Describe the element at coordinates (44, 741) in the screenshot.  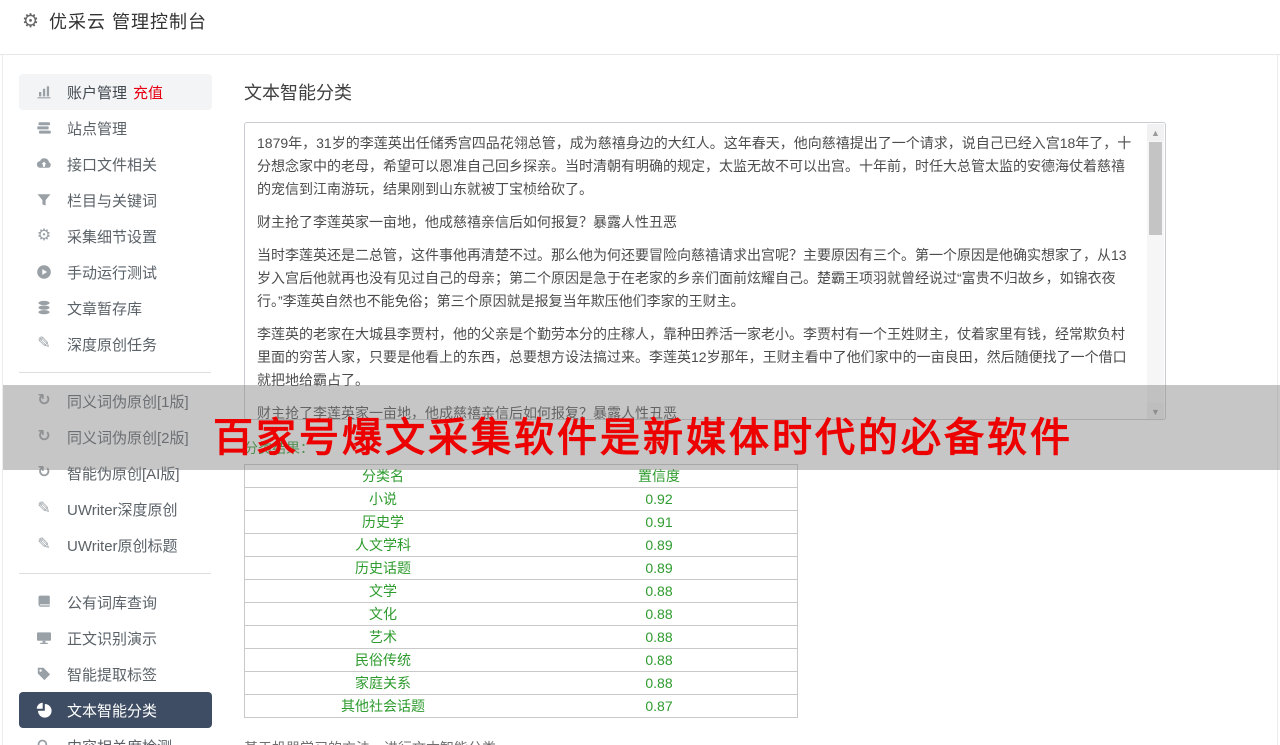
I see `magnifier-icon` at that location.